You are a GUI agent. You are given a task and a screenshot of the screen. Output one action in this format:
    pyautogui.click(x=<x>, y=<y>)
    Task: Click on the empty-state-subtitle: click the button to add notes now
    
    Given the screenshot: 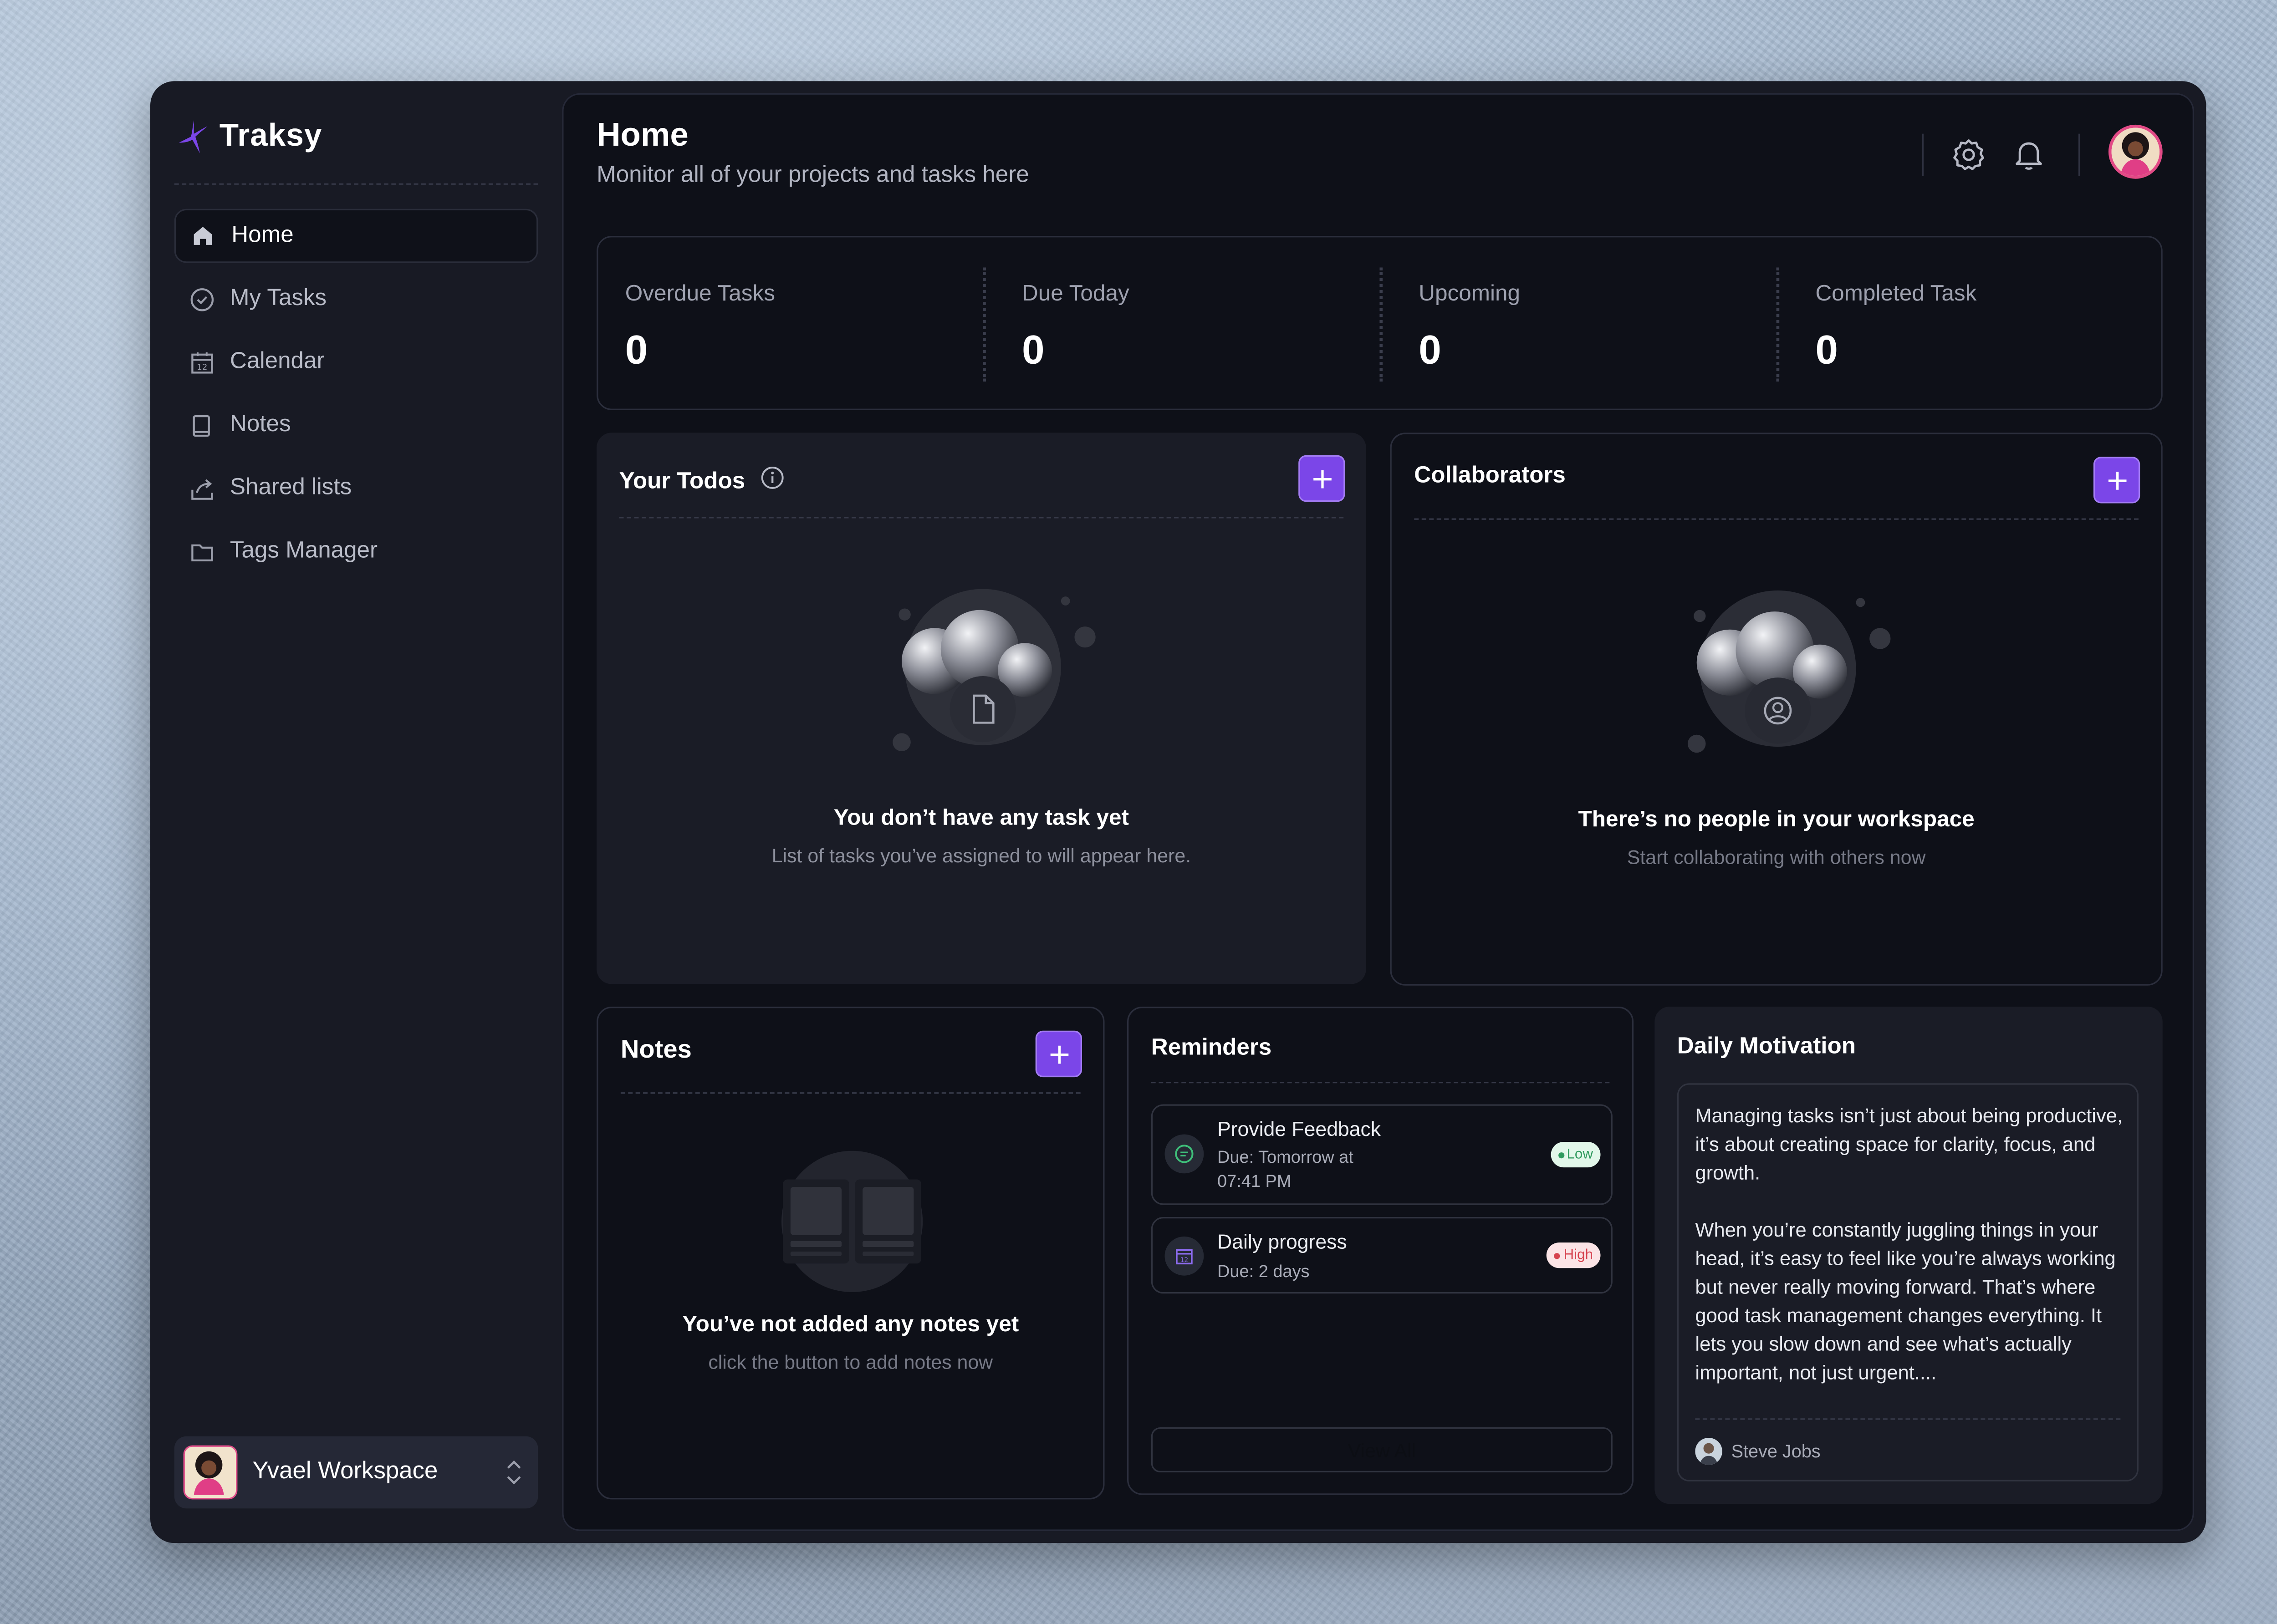 What is the action you would take?
    pyautogui.click(x=851, y=1362)
    